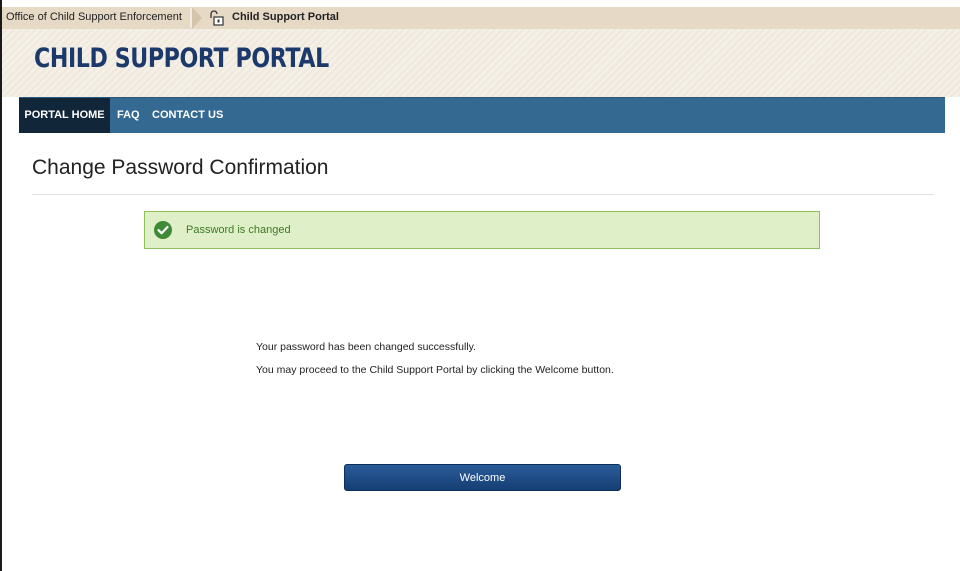 This screenshot has height=571, width=960. What do you see at coordinates (128, 115) in the screenshot?
I see `nav-faq: FAQ` at bounding box center [128, 115].